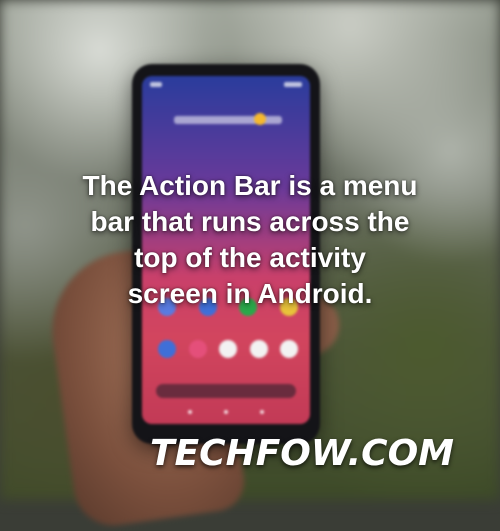 This screenshot has width=500, height=531. What do you see at coordinates (197, 349) in the screenshot?
I see `app-icon` at bounding box center [197, 349].